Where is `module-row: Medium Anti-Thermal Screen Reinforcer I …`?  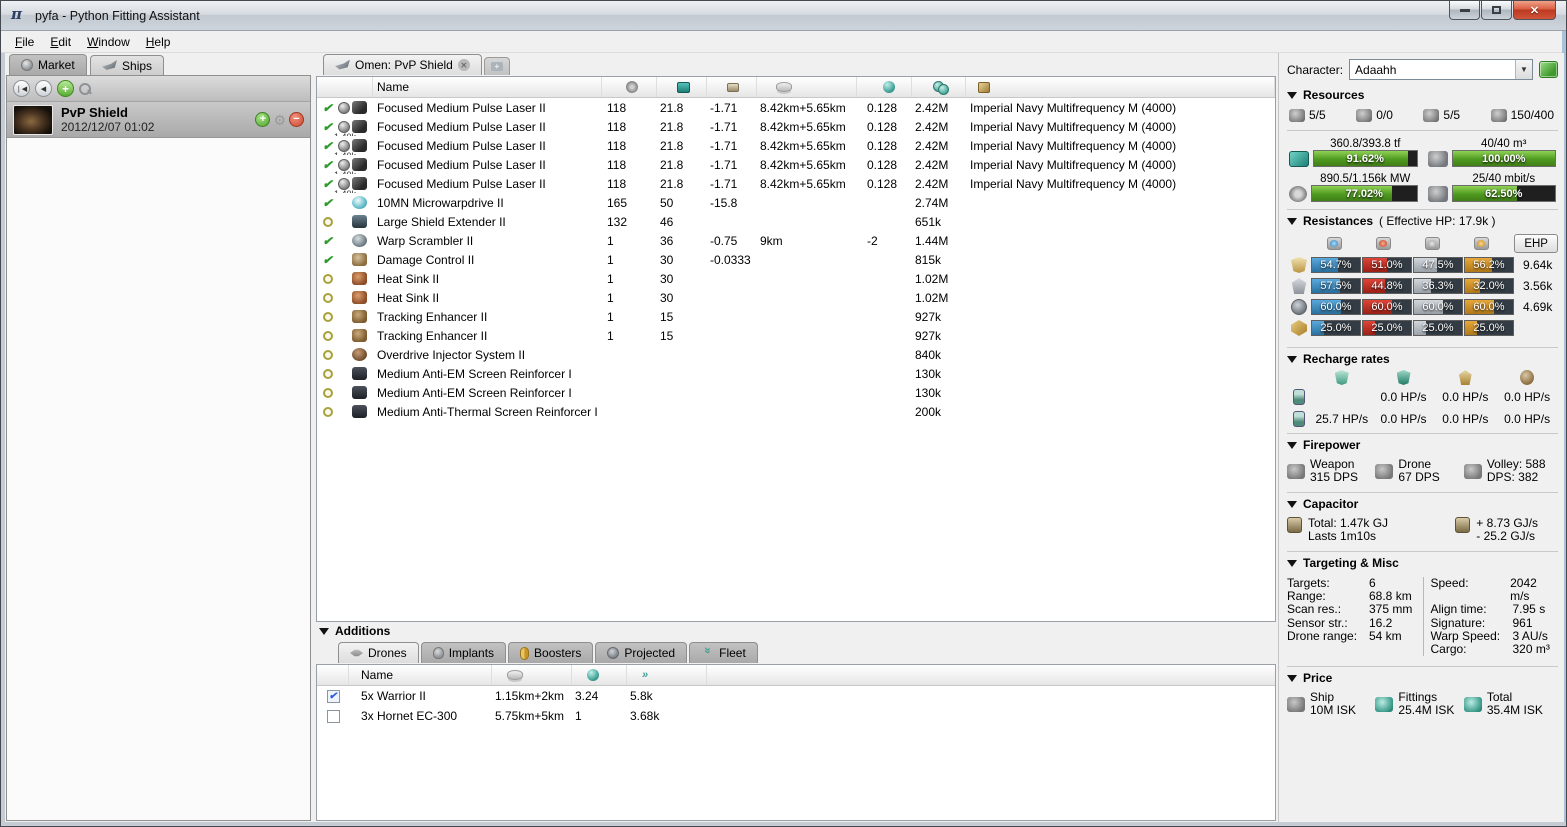
module-row: Medium Anti-Thermal Screen Reinforcer I … is located at coordinates (796, 411).